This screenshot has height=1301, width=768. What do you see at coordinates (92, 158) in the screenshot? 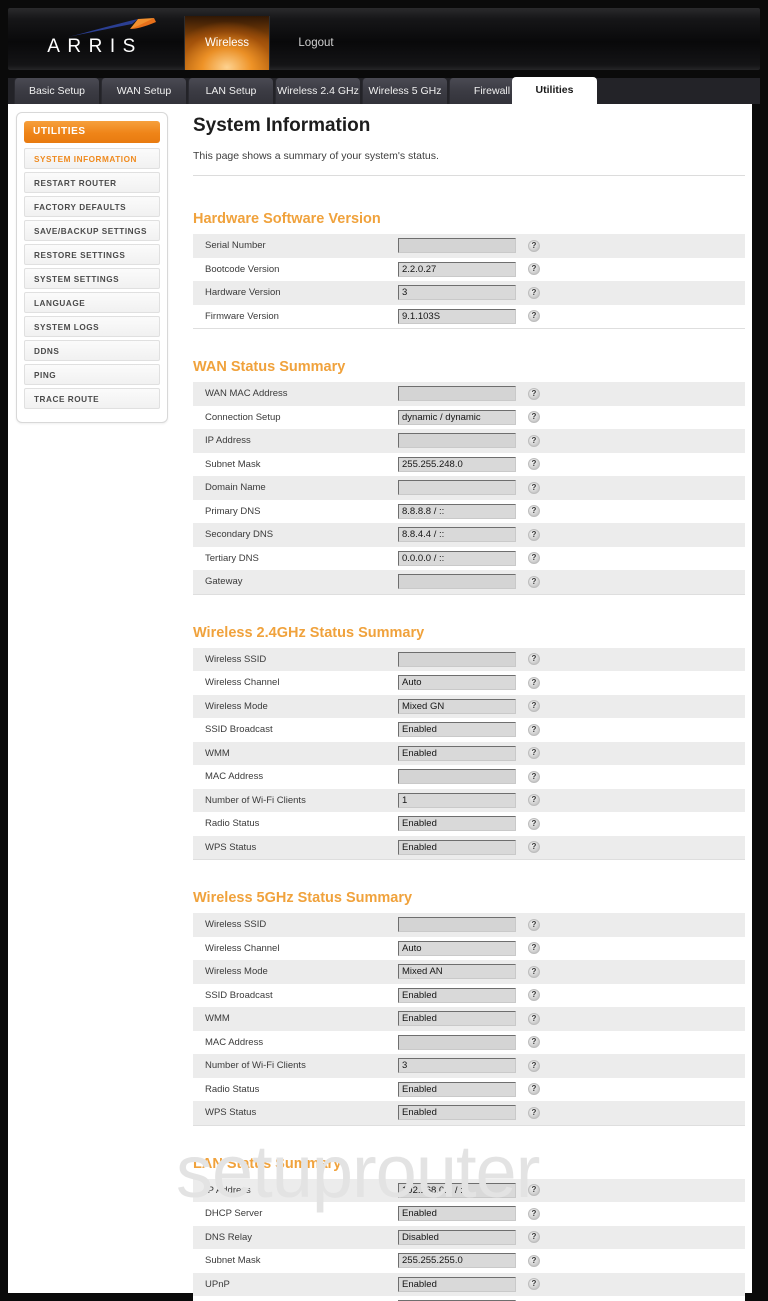
I see `sidebar-item-system-information: SYSTEM INFORMATION` at bounding box center [92, 158].